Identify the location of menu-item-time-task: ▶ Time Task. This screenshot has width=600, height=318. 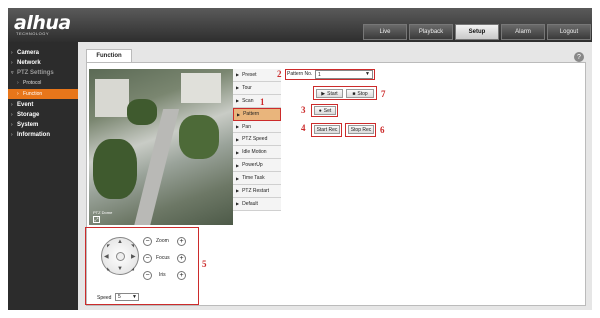
(257, 179).